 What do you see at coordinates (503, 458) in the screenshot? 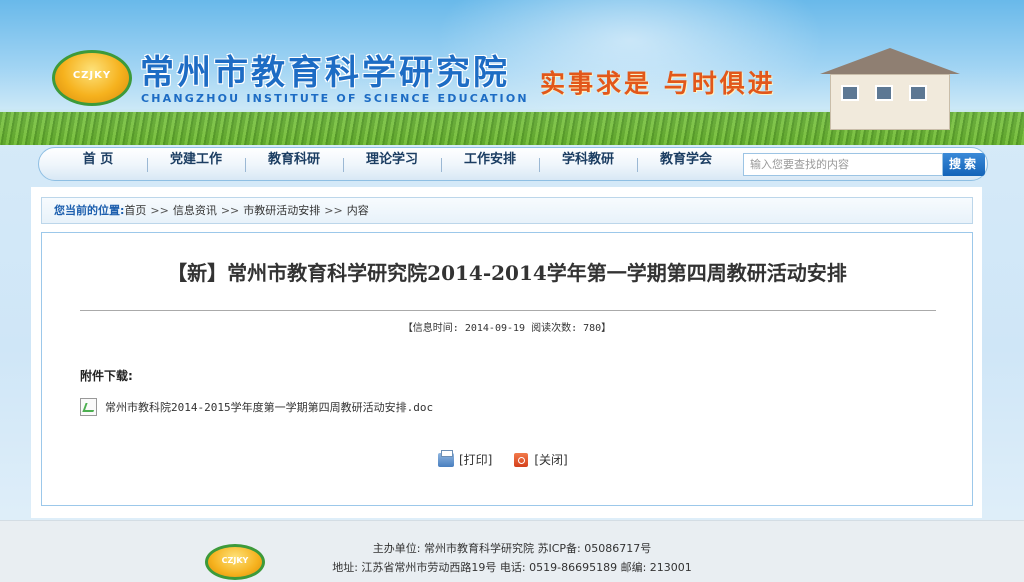
I see `article-actions: [打印] [关闭]` at bounding box center [503, 458].